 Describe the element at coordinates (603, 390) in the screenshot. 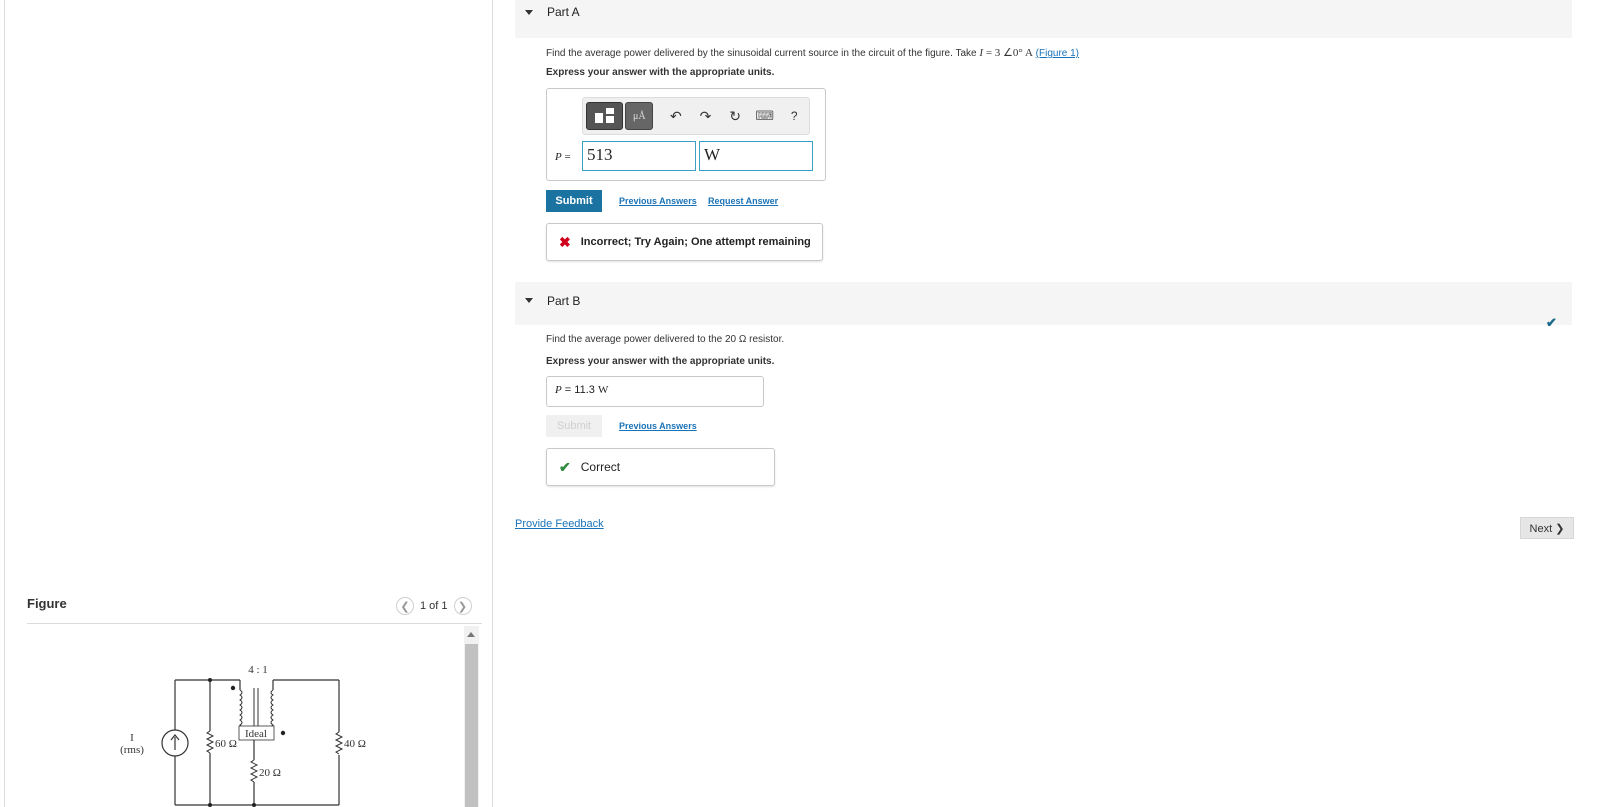

I see `part-b-answer-unit: W` at that location.